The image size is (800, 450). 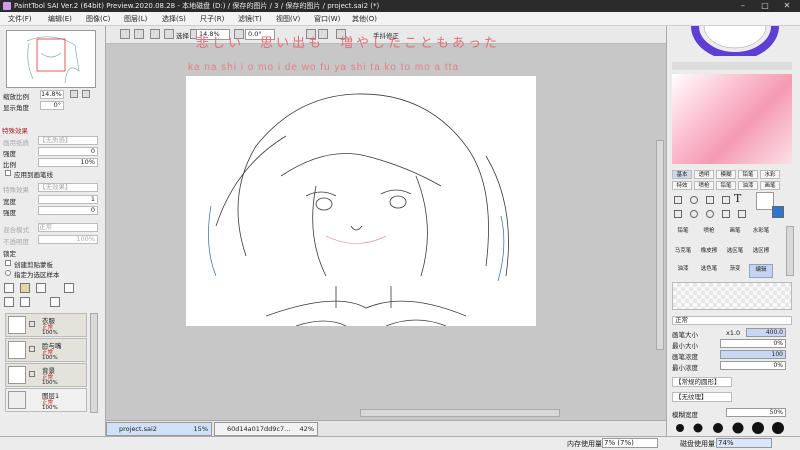 I want to click on brush-density-slider: 100, so click(x=753, y=354).